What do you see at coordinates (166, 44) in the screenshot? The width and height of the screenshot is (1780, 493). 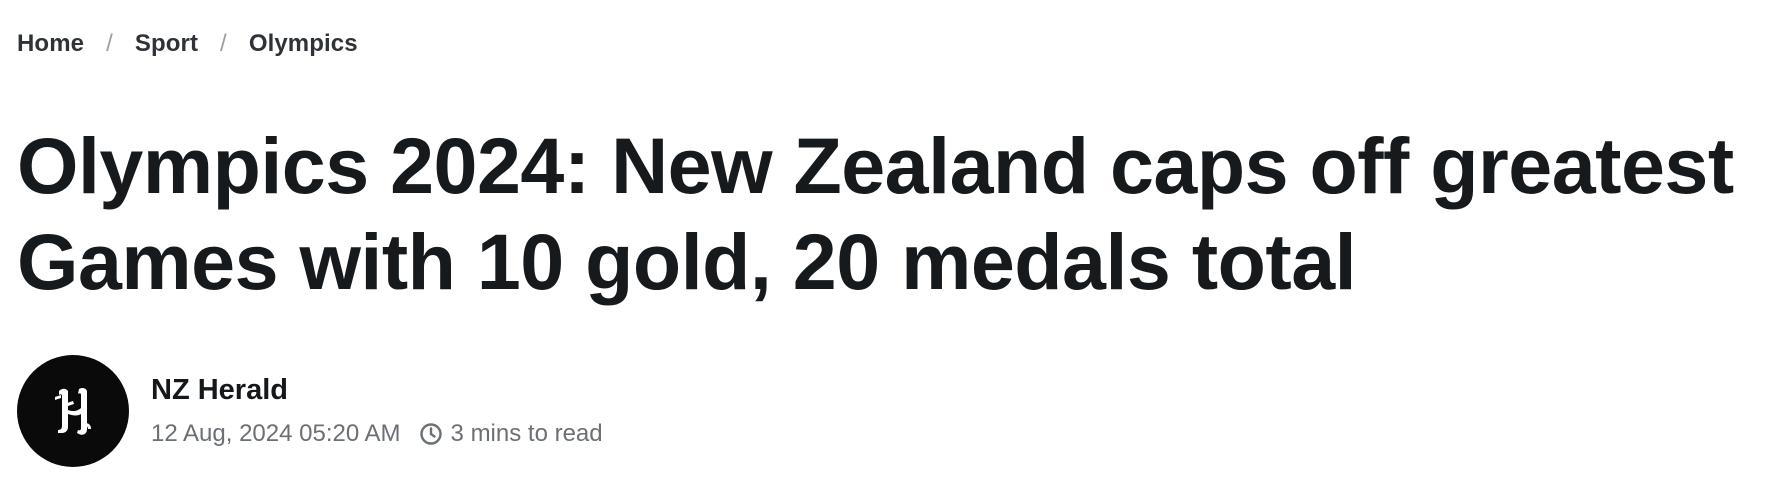 I see `breadcrumb-sport-link: Sport` at bounding box center [166, 44].